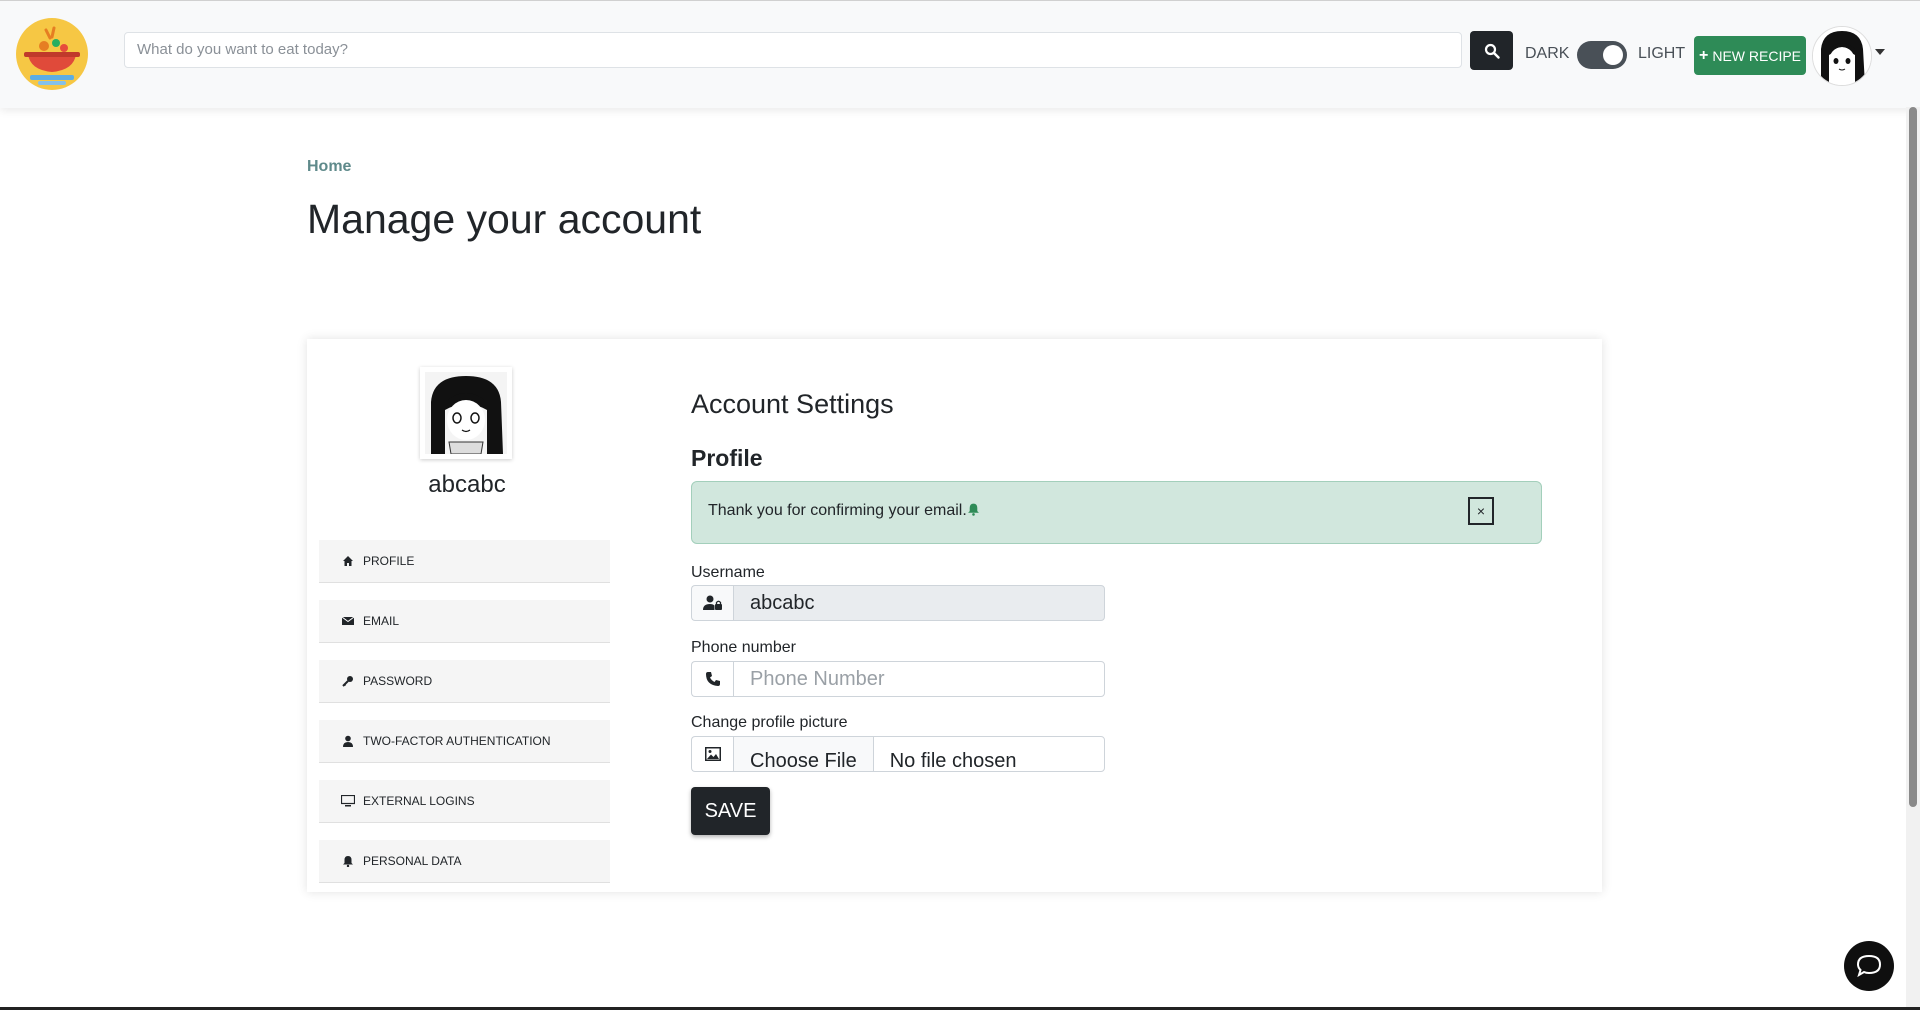 The width and height of the screenshot is (1920, 1010). I want to click on plus-icon: +, so click(1703, 55).